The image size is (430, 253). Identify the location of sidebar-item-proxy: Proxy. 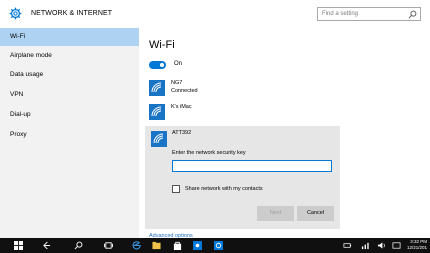
(69, 135).